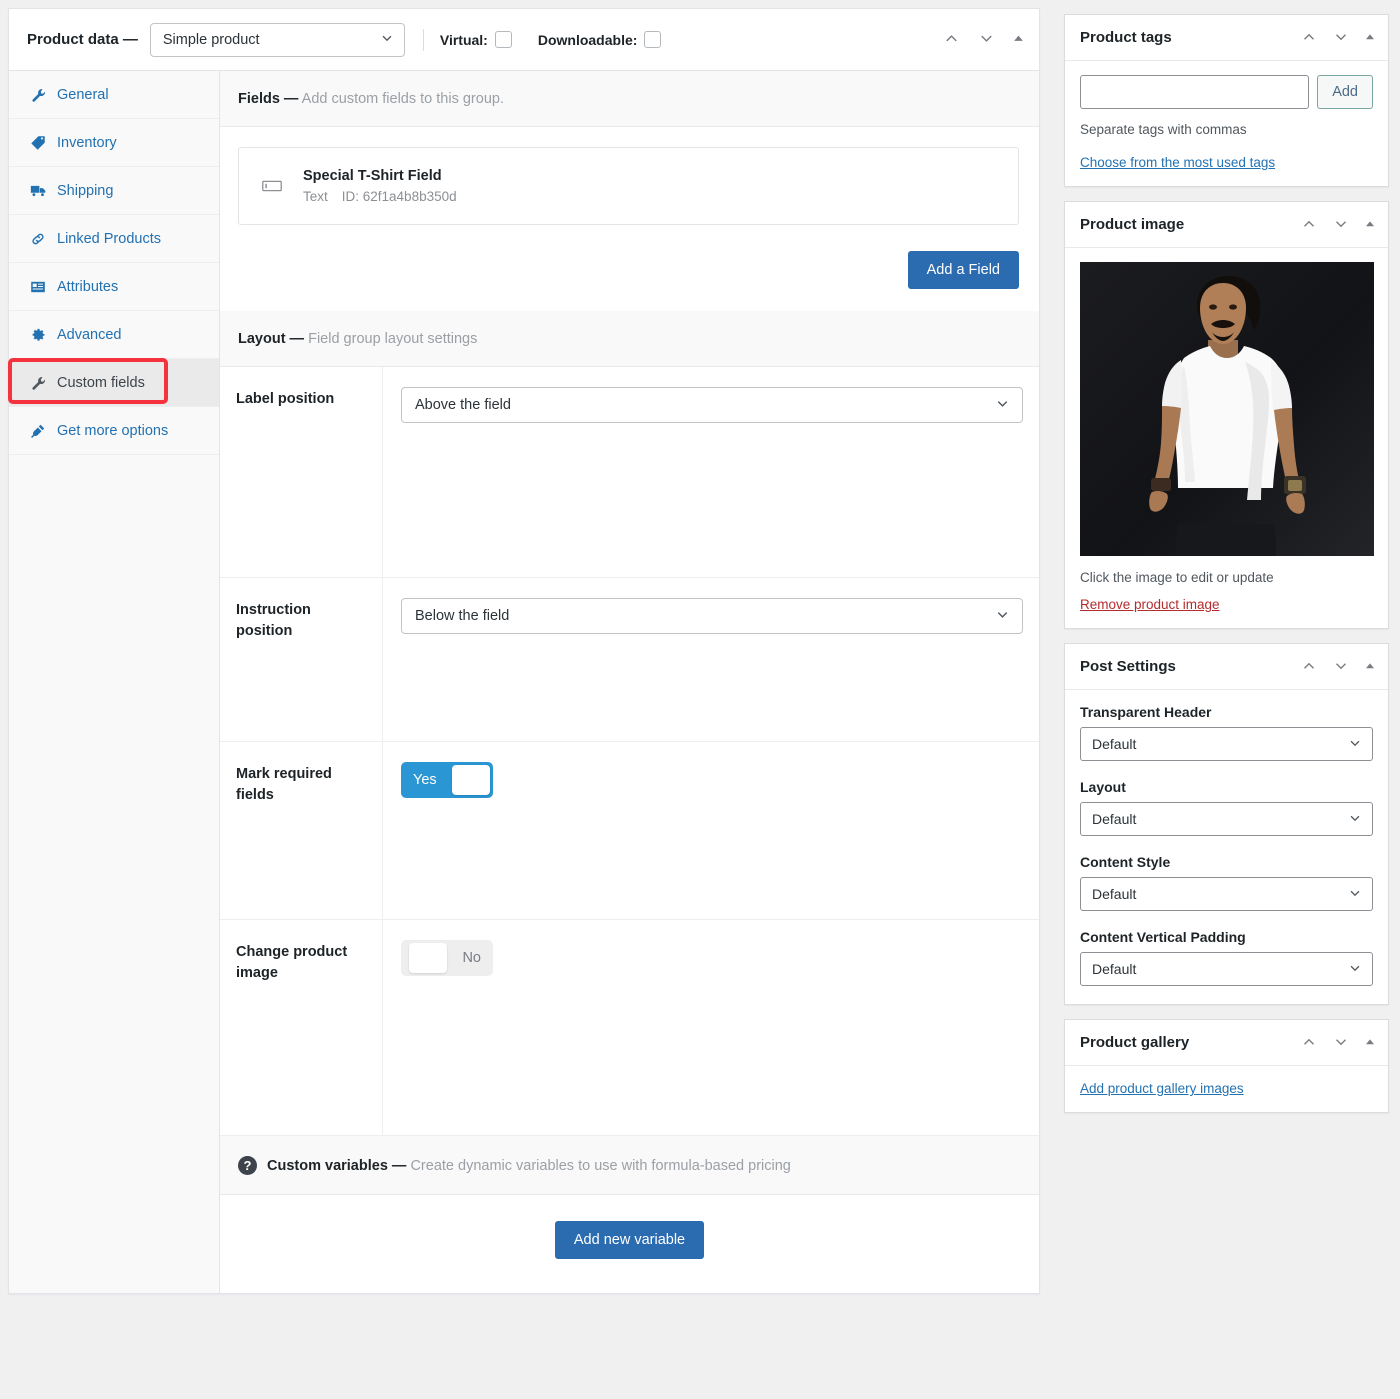  Describe the element at coordinates (447, 958) in the screenshot. I see `change-product-image-toggle: No` at that location.